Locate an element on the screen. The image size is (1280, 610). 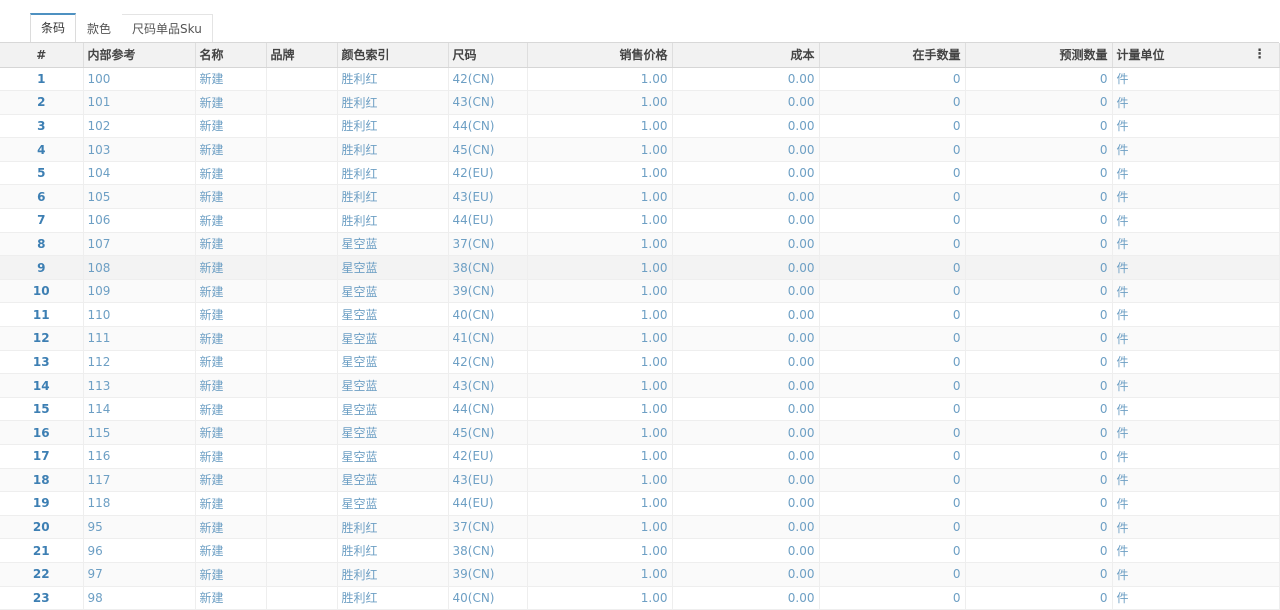
cell-internal-ref: 118 is located at coordinates (139, 503).